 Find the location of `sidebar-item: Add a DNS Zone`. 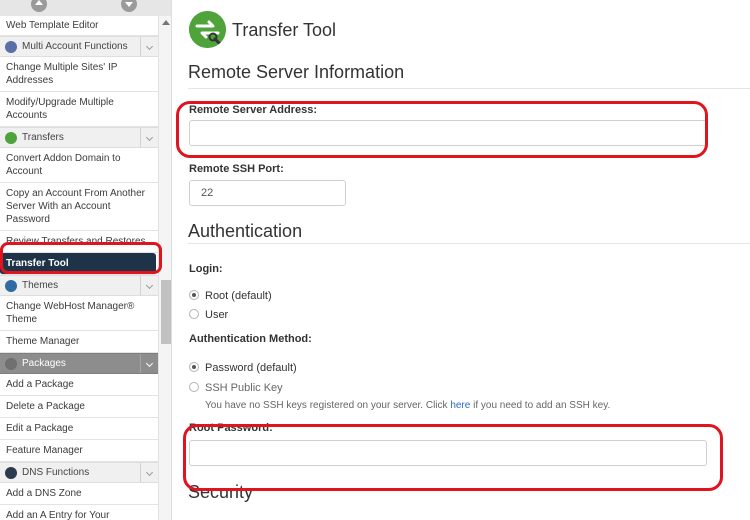

sidebar-item: Add a DNS Zone is located at coordinates (79, 494).